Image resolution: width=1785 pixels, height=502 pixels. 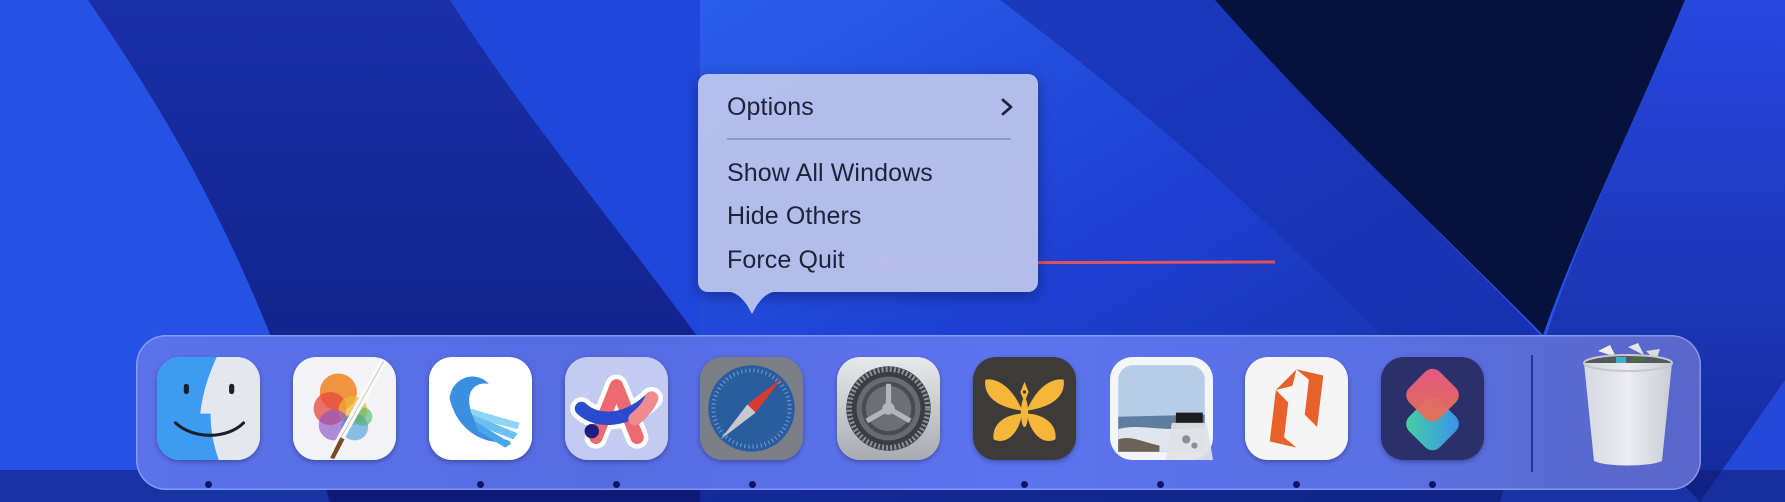 I want to click on preview-icon, so click(x=1161, y=408).